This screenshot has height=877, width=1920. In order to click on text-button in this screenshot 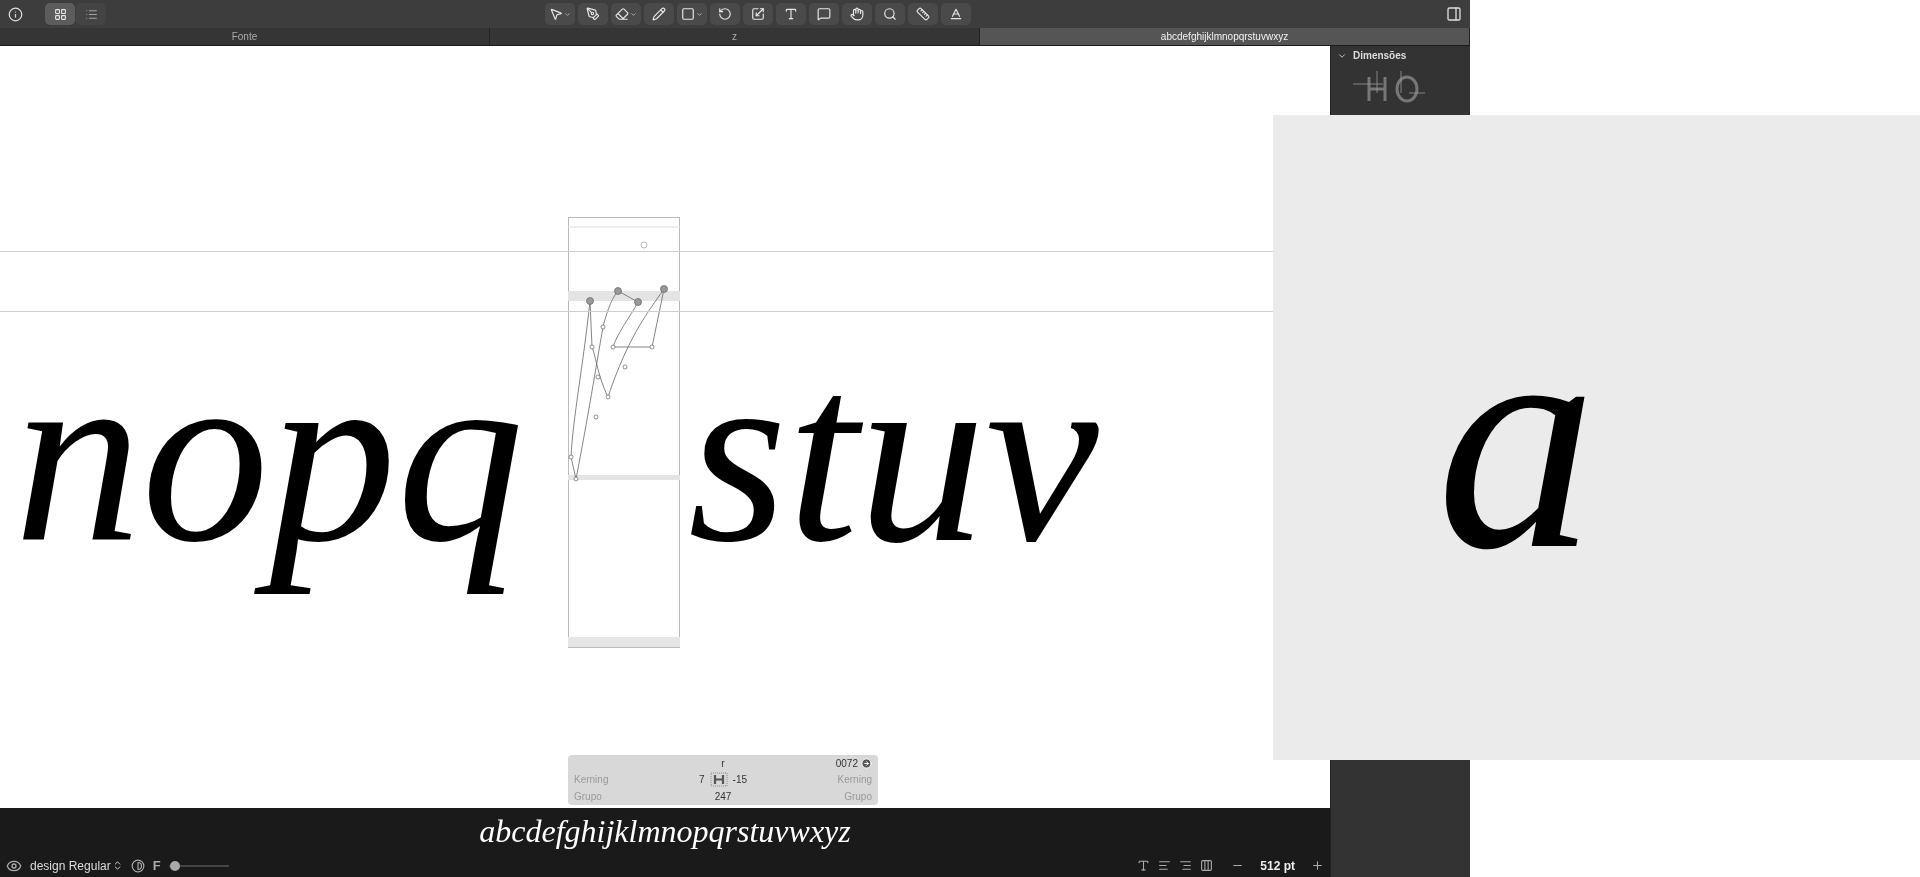, I will do `click(791, 14)`.